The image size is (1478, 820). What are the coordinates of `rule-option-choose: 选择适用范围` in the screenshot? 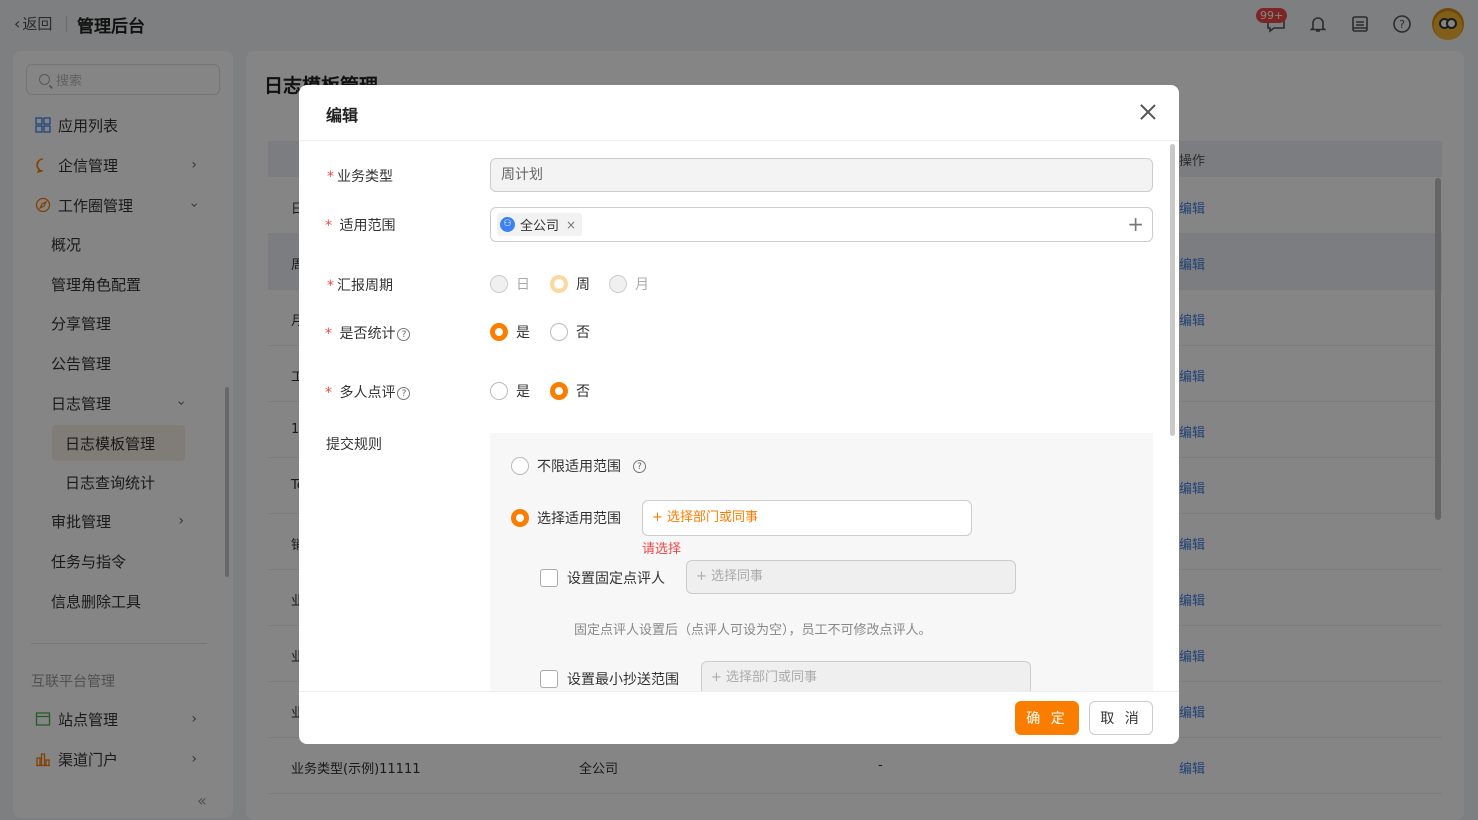 It's located at (566, 518).